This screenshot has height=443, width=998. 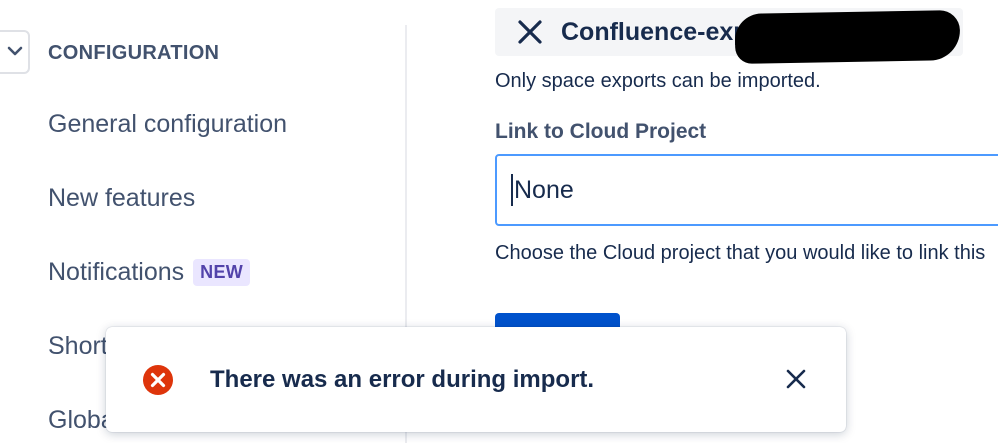 What do you see at coordinates (544, 189) in the screenshot?
I see `cloud-project-select-value: None` at bounding box center [544, 189].